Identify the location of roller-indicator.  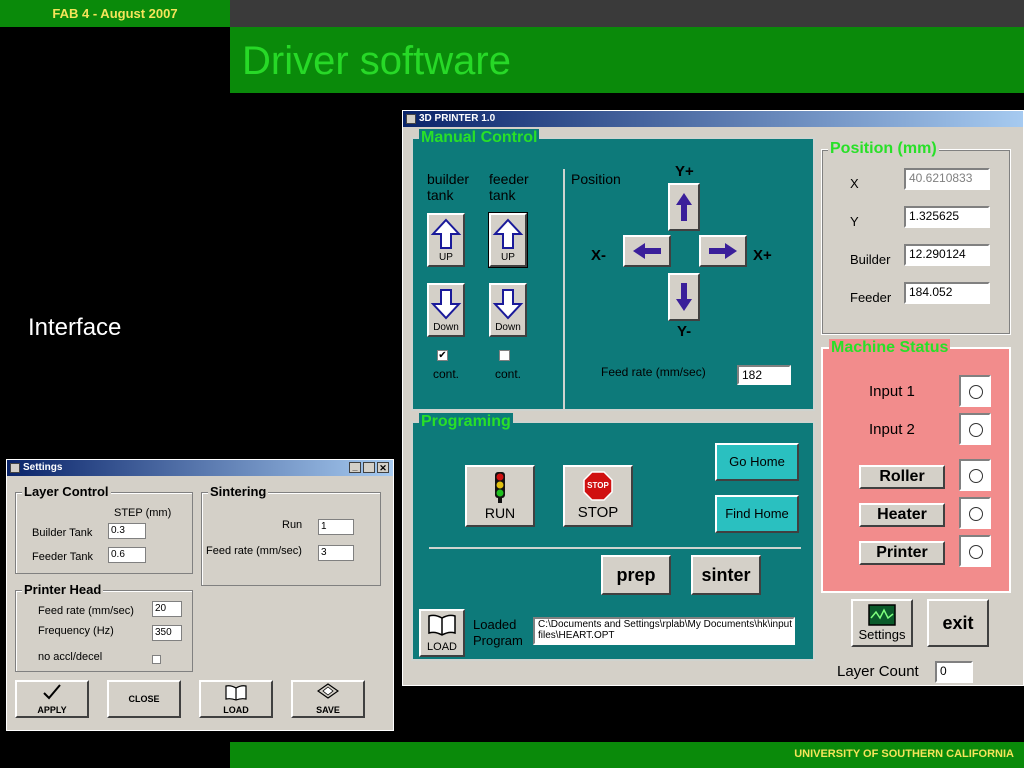
(975, 475).